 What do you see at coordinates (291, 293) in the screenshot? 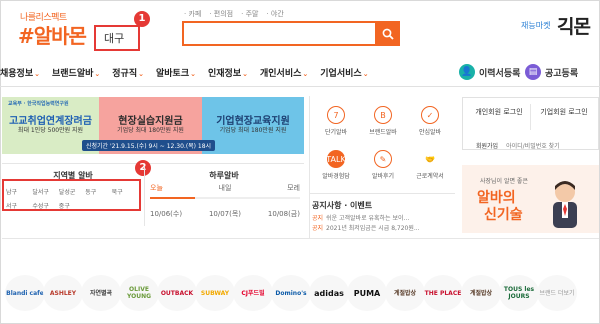
I see `brand-logo: Domino's` at bounding box center [291, 293].